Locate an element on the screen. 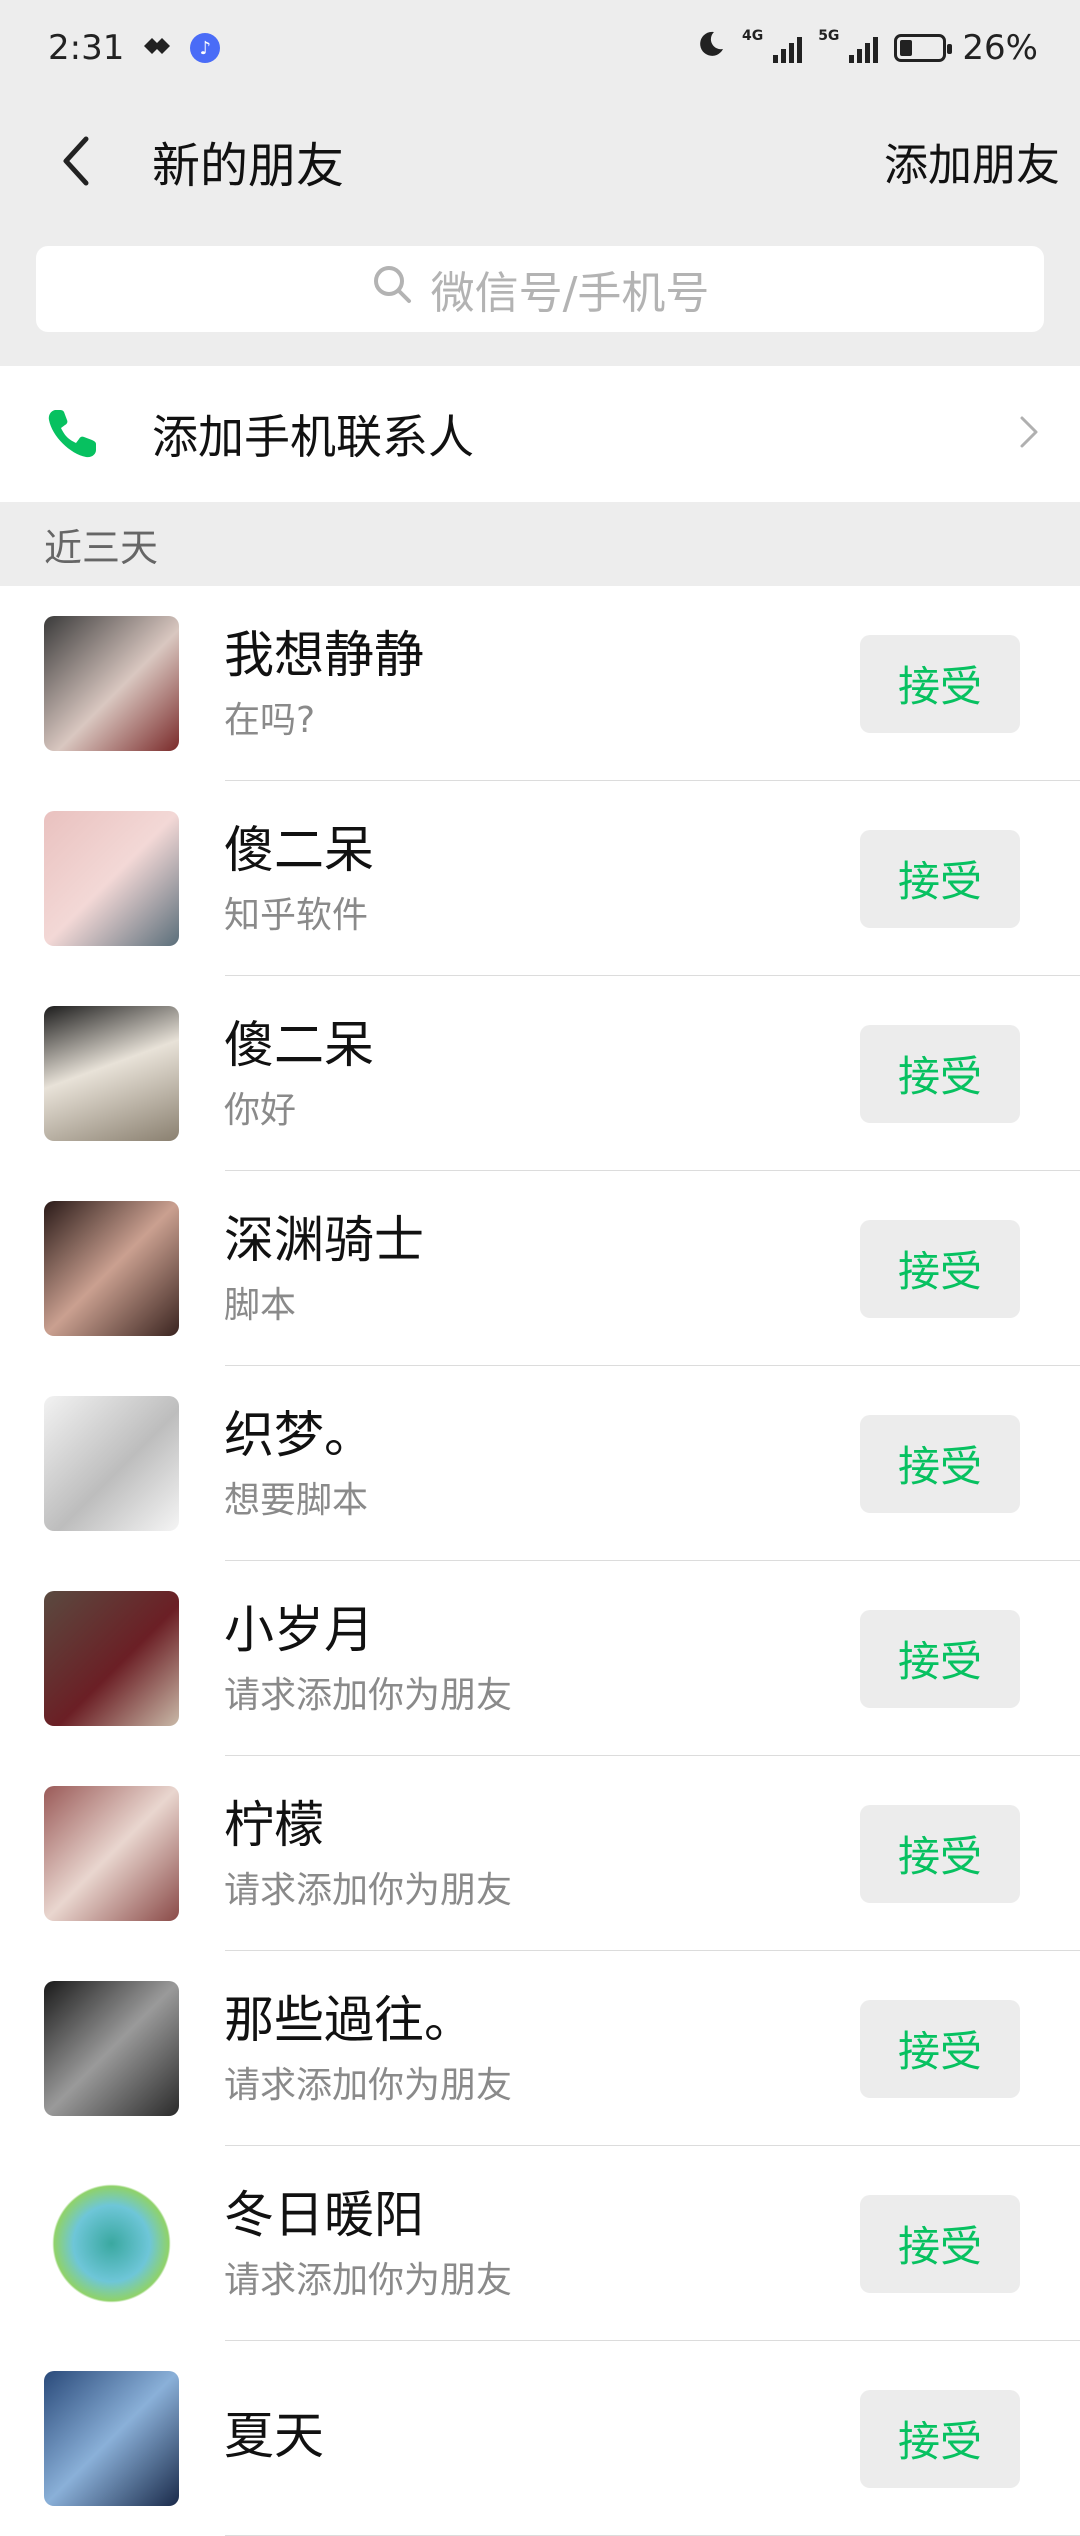 This screenshot has width=1080, height=2536. phone-icon is located at coordinates (72, 434).